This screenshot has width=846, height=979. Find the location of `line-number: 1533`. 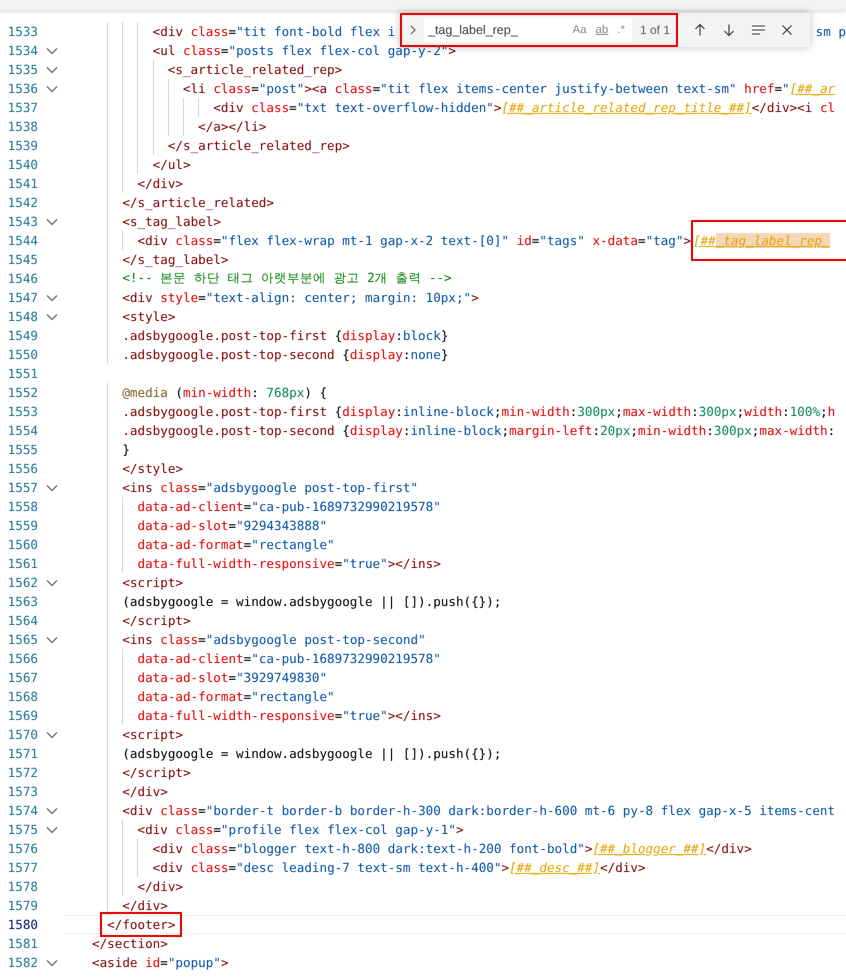

line-number: 1533 is located at coordinates (22, 31).